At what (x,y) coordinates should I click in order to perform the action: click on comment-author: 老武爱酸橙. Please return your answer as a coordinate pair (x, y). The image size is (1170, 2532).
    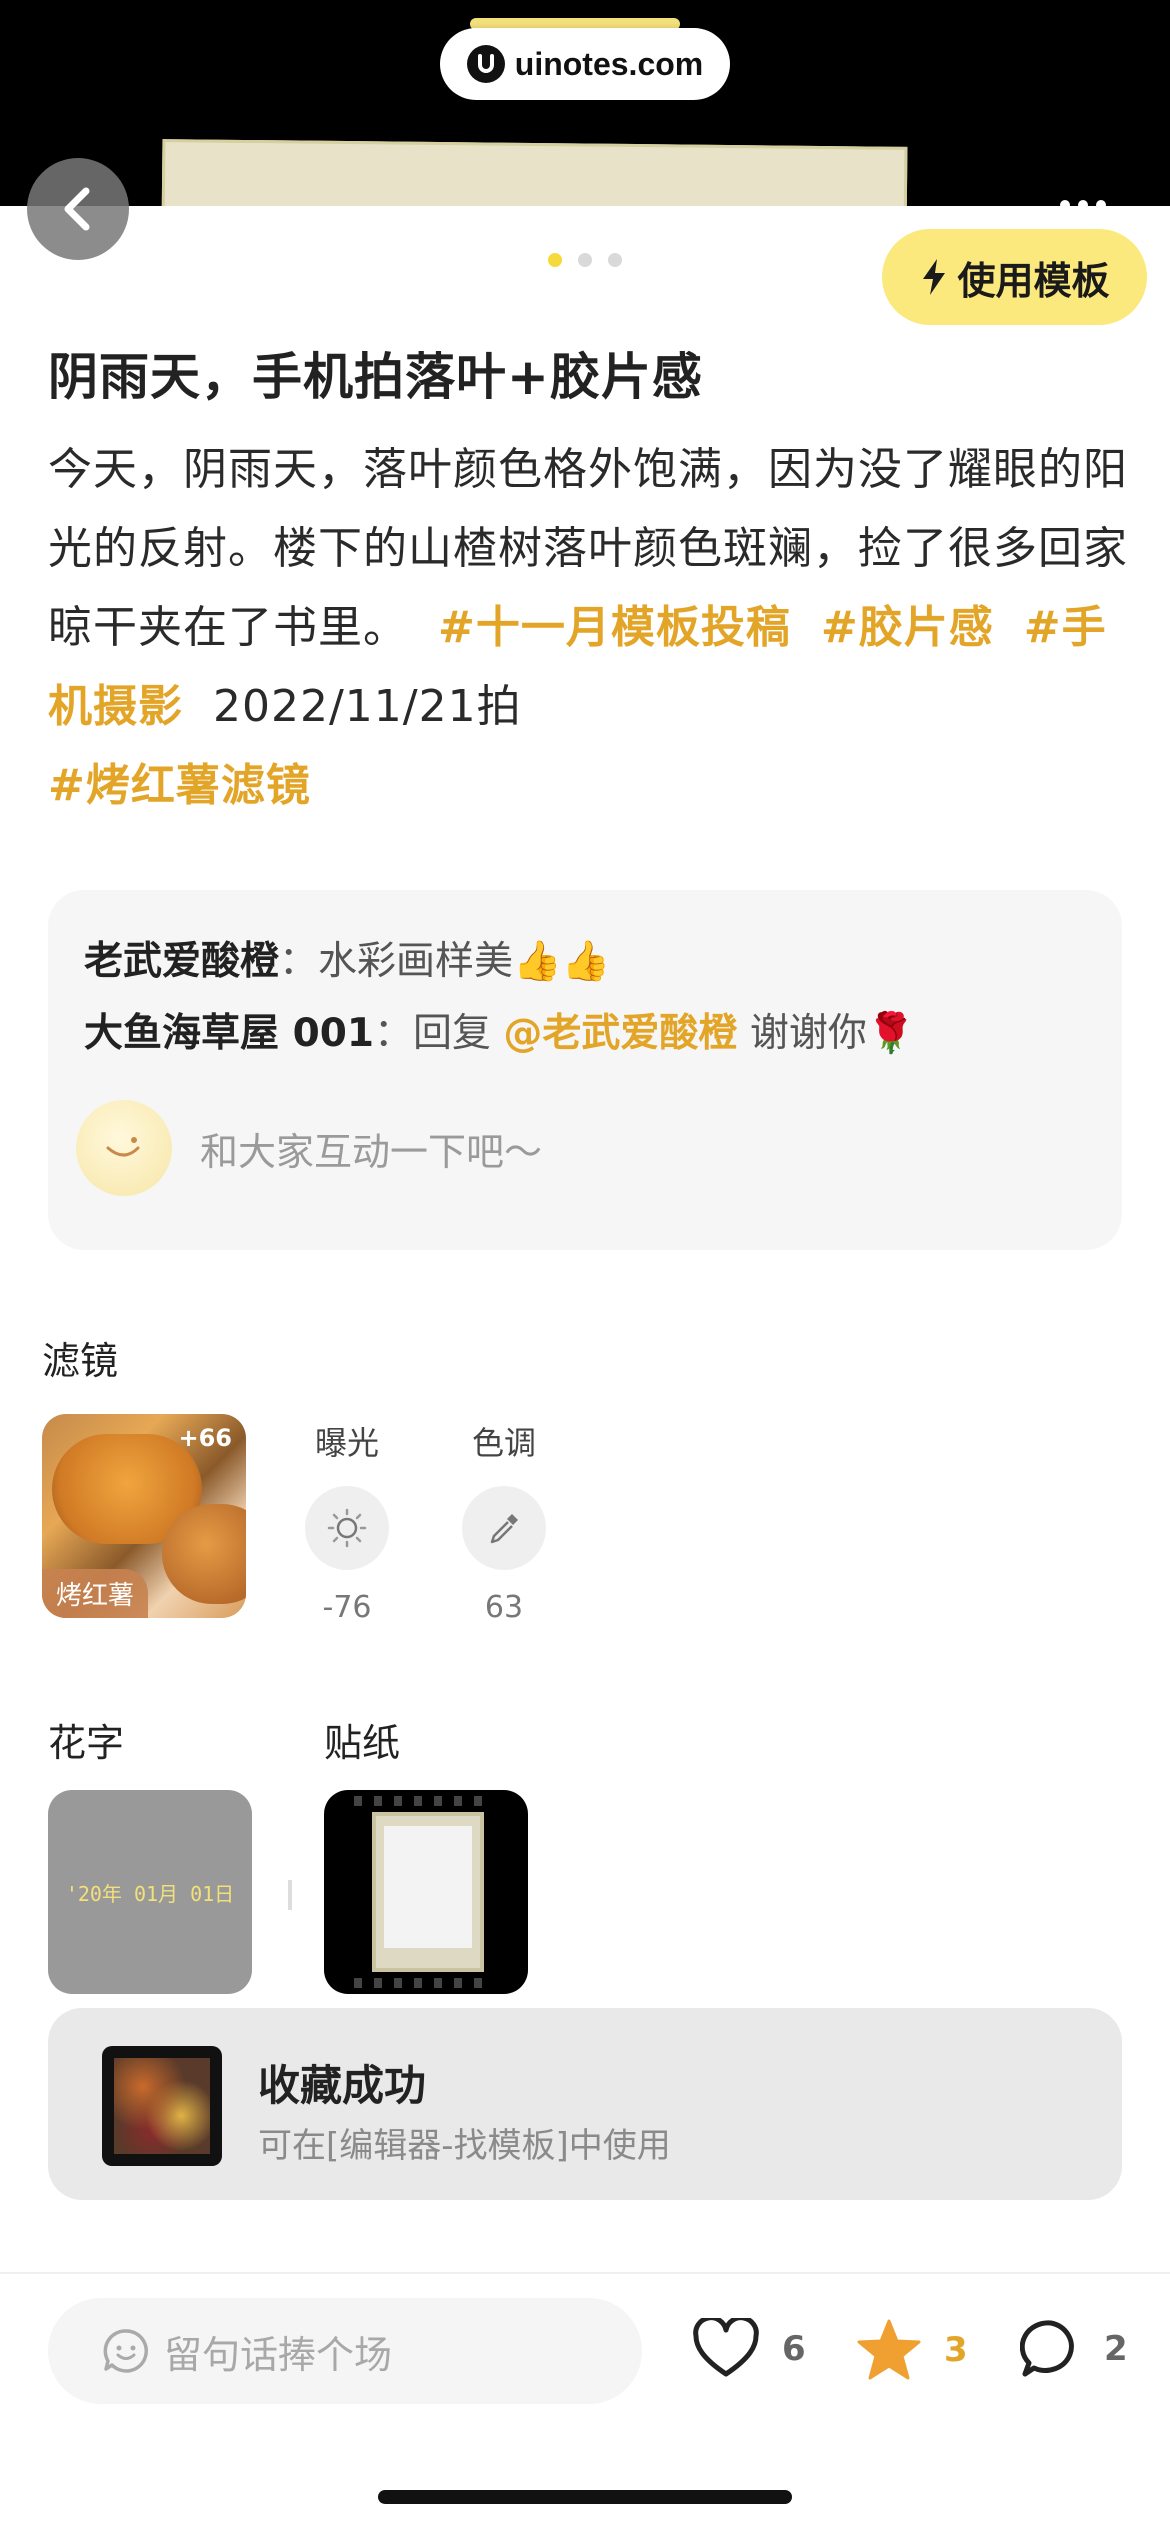
    Looking at the image, I should click on (181, 961).